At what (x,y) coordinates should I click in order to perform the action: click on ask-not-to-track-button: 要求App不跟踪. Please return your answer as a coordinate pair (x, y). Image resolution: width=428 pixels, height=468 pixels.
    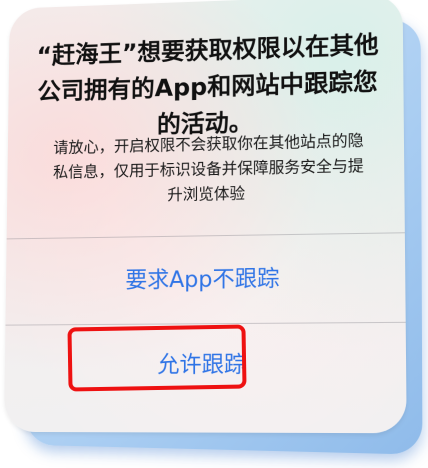
    Looking at the image, I should click on (206, 277).